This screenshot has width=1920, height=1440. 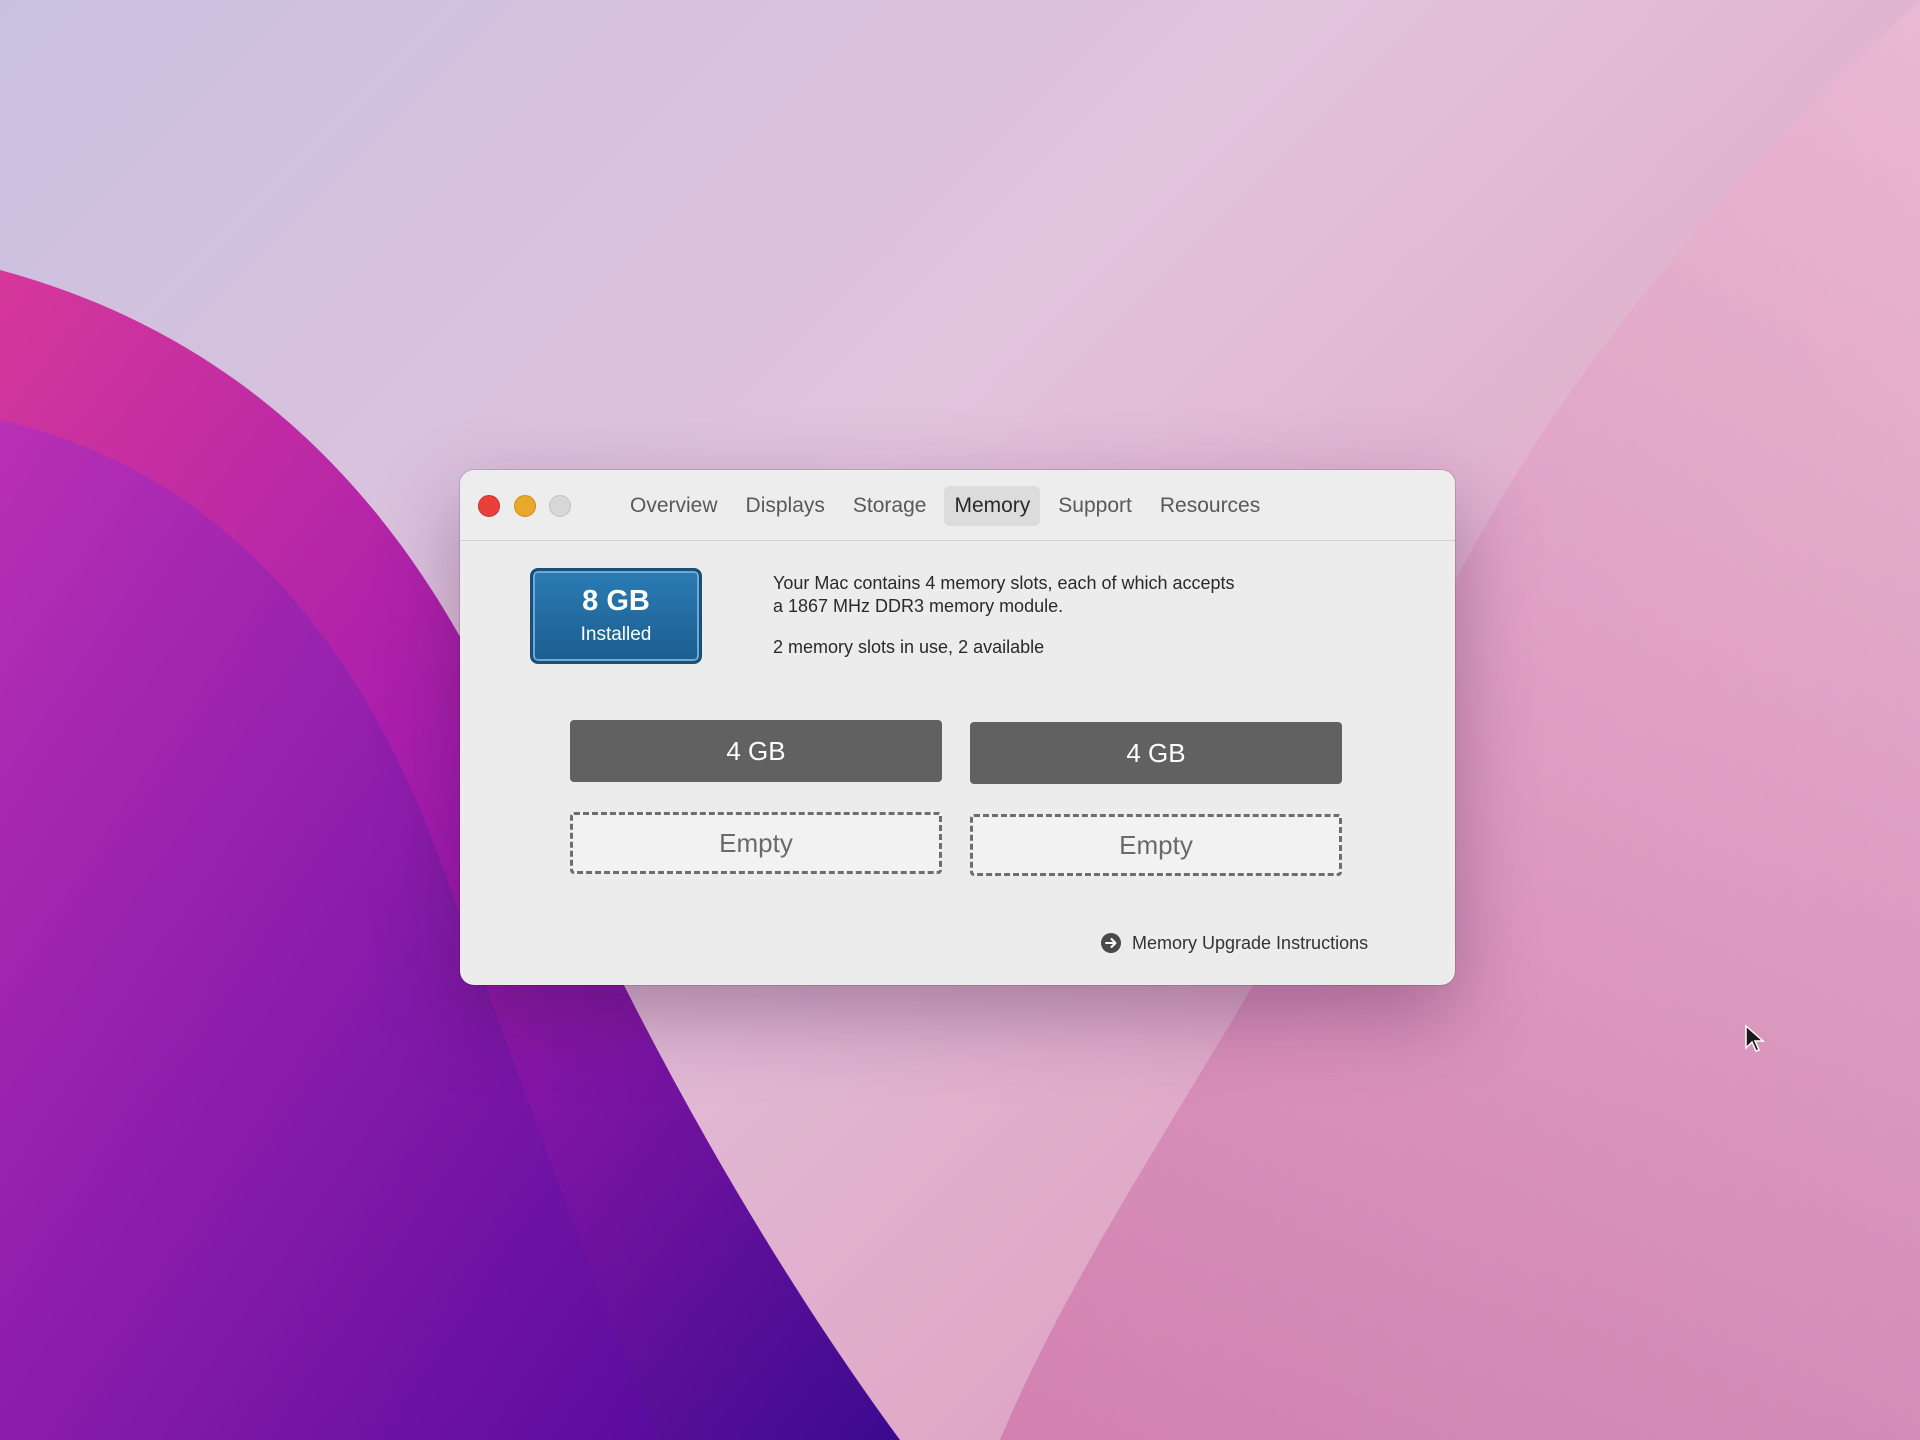 I want to click on close-icon, so click(x=489, y=506).